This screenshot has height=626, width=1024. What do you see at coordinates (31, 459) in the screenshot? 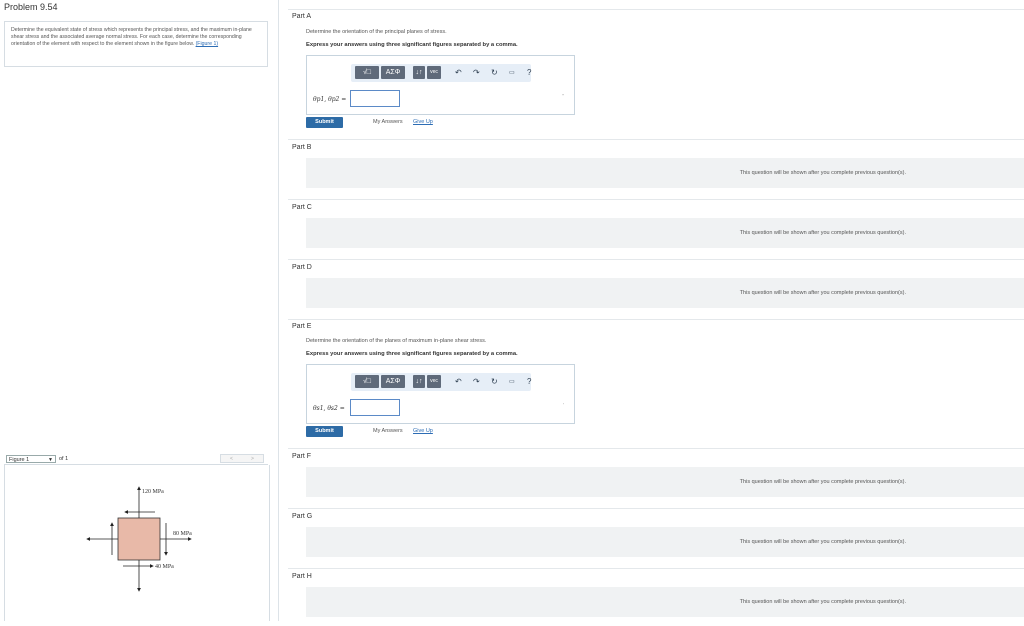
I see `figure-select: Figure 1 ▼` at bounding box center [31, 459].